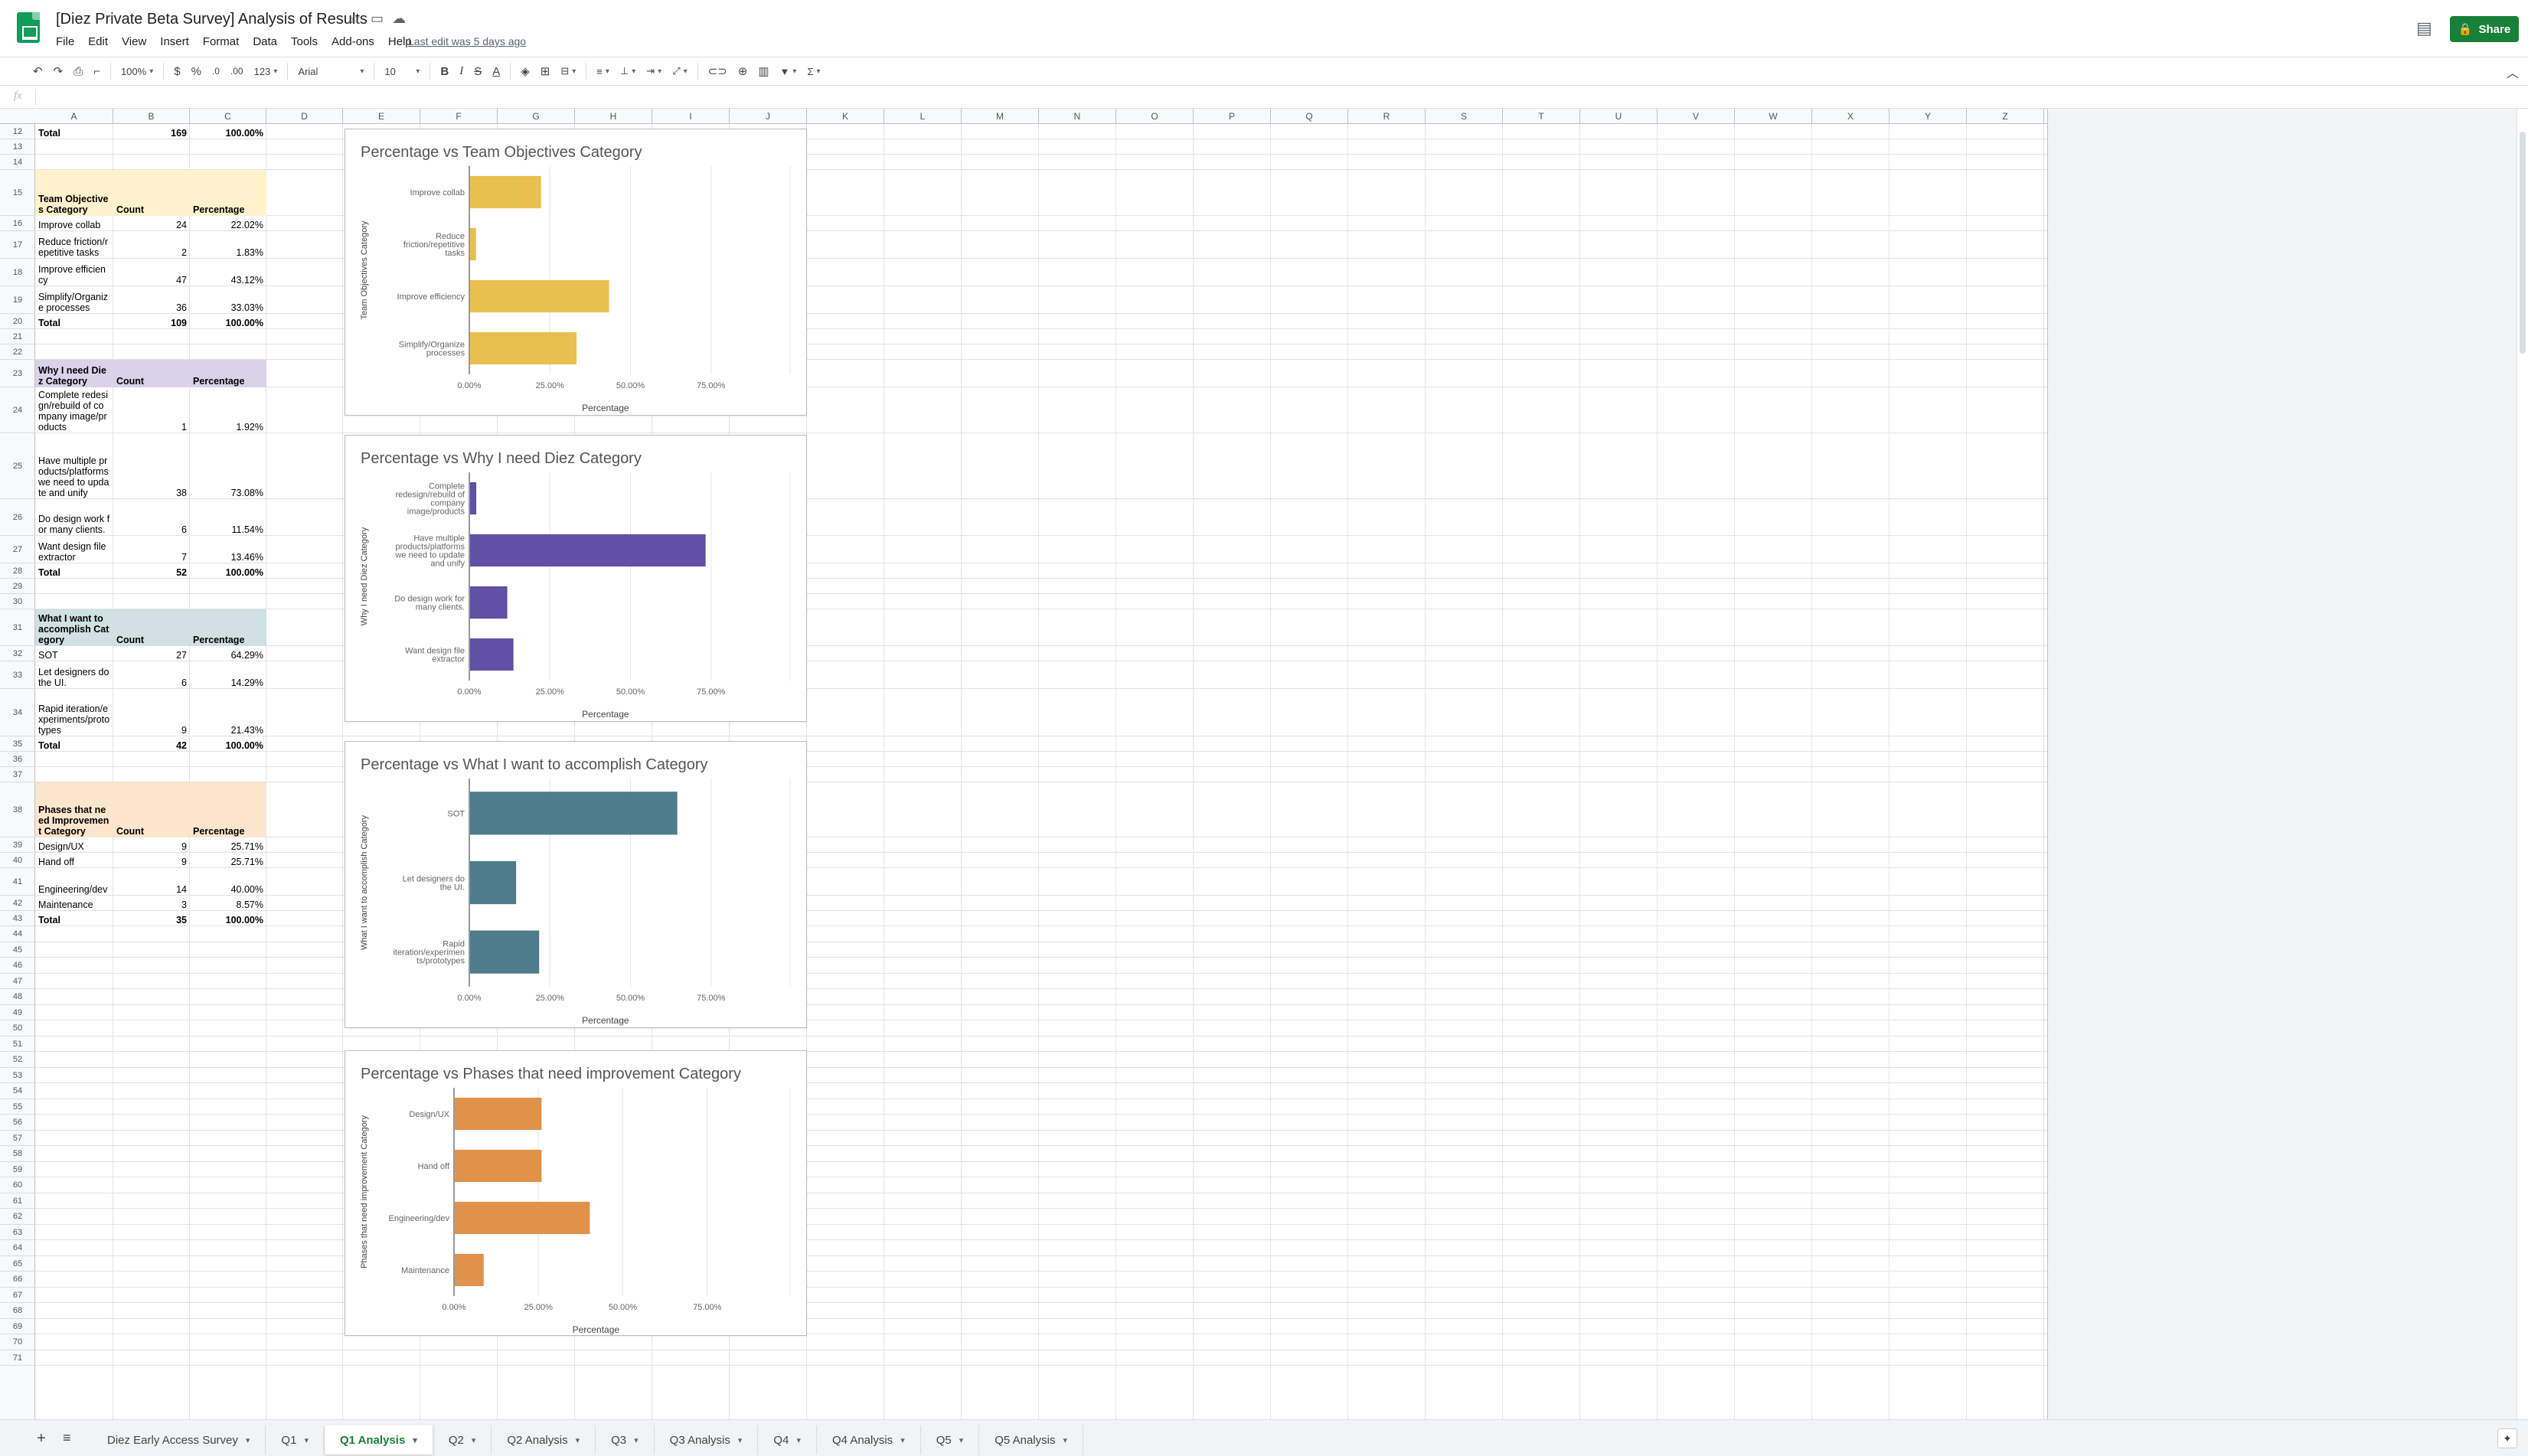 The height and width of the screenshot is (1456, 2528). I want to click on table-header-cell: Count, so click(151, 193).